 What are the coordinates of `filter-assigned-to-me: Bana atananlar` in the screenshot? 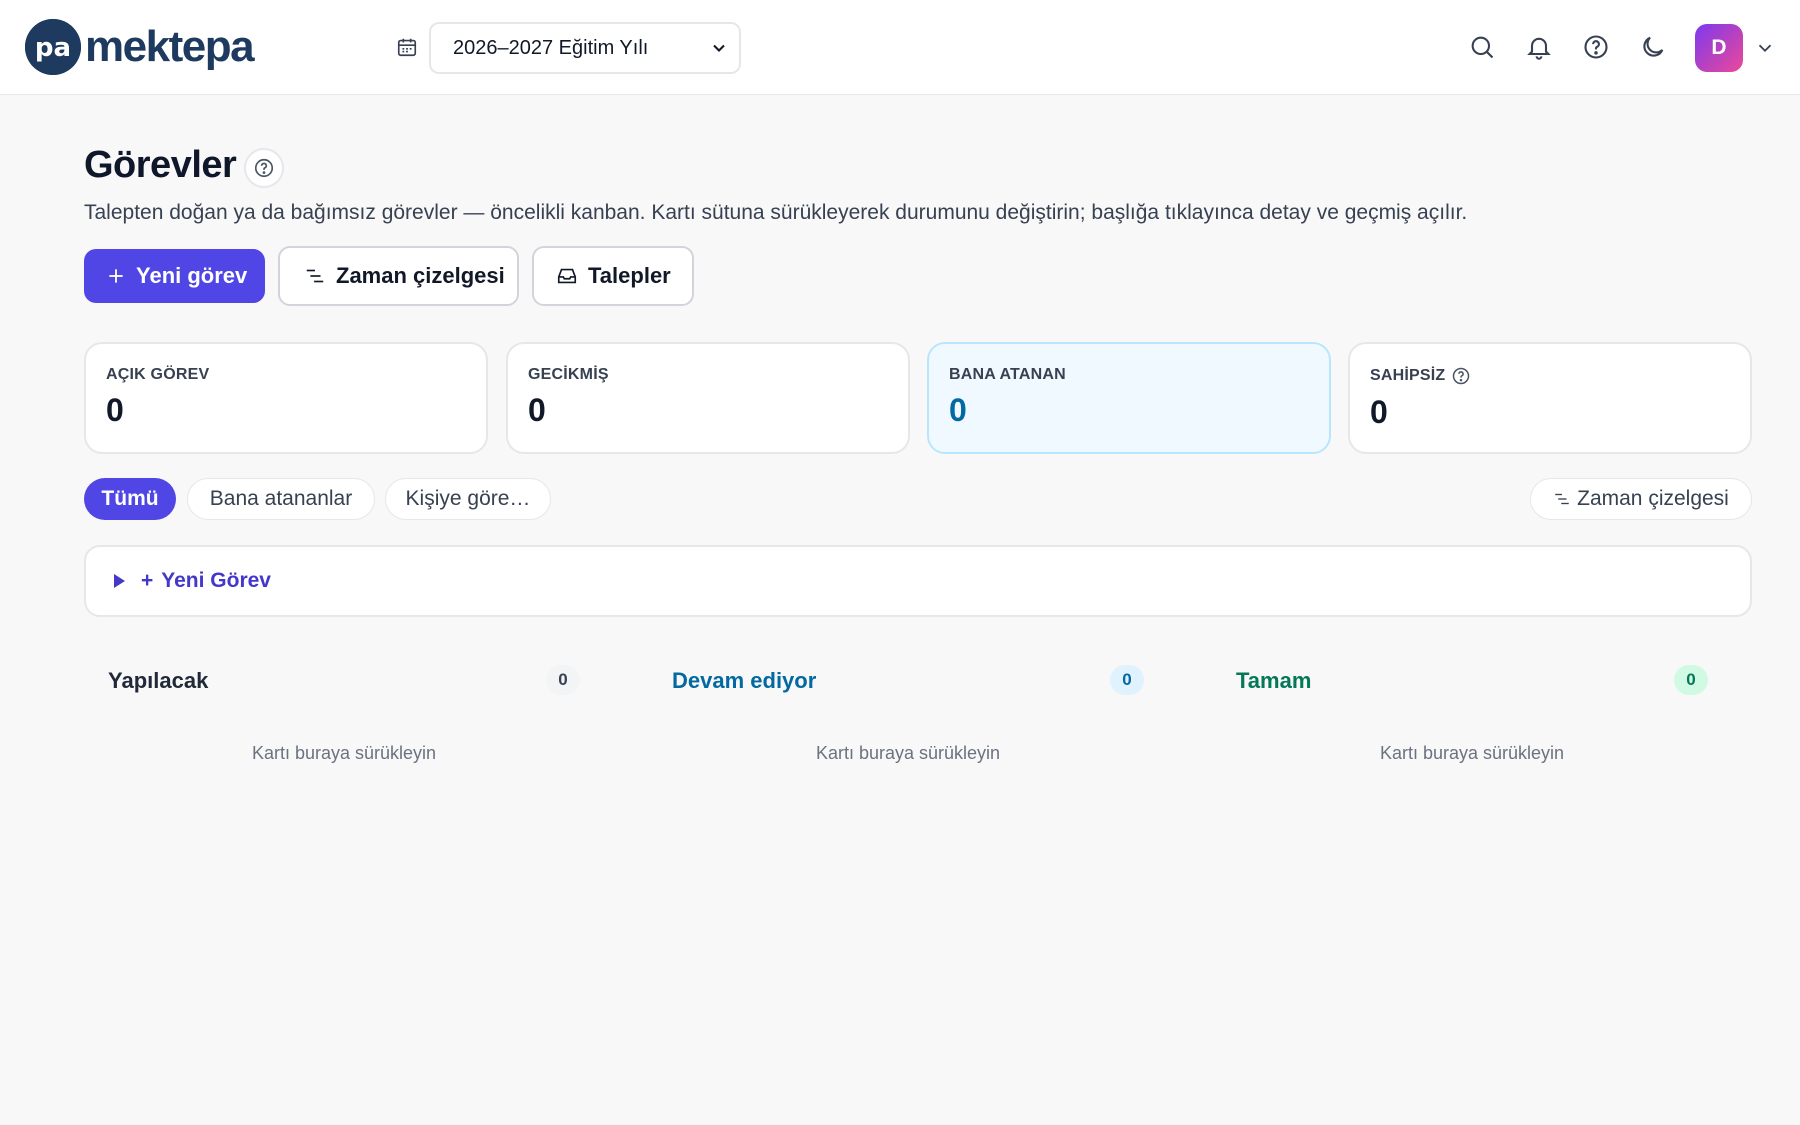 It's located at (281, 499).